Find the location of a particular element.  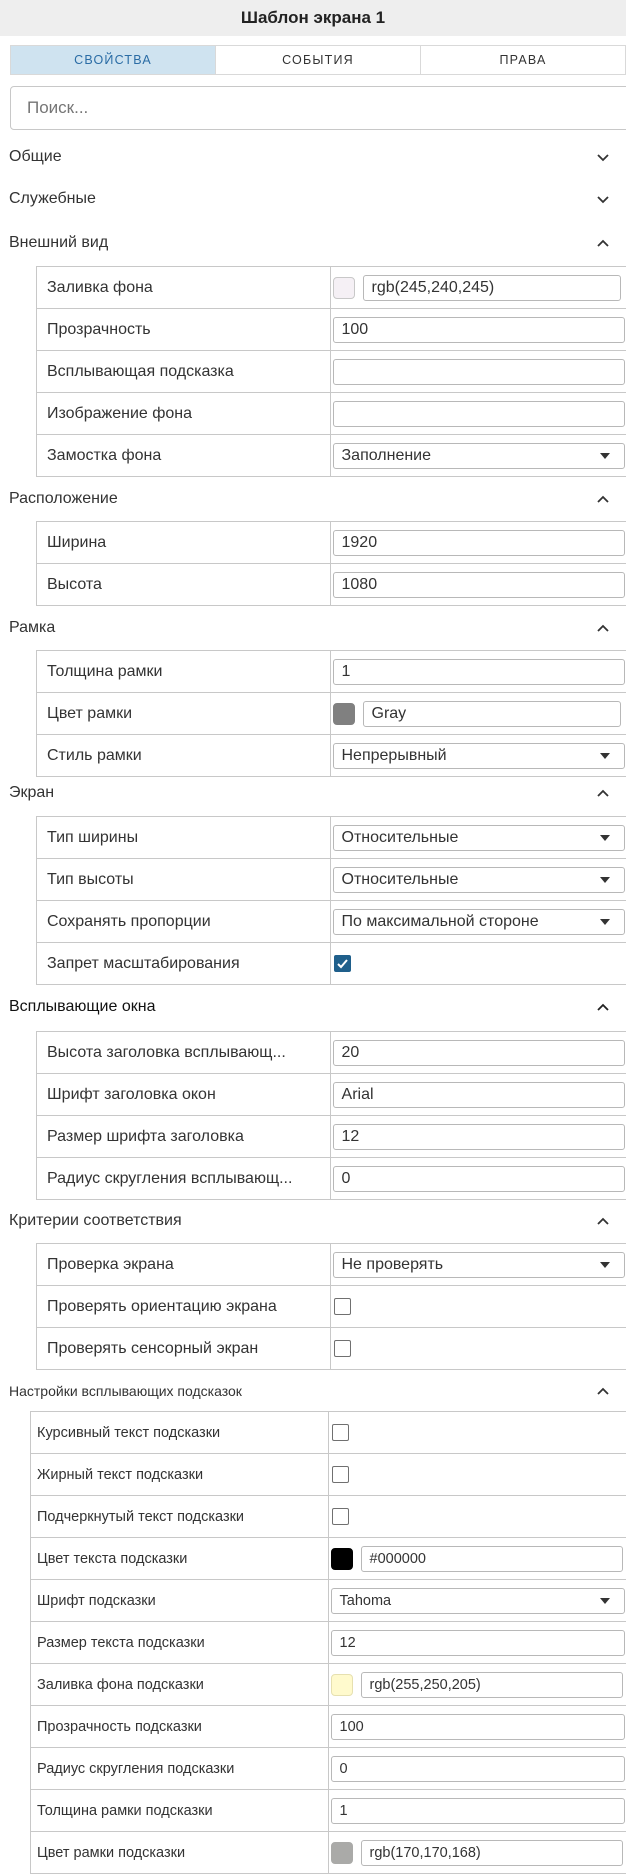

section-position: Расположение is located at coordinates (313, 499).